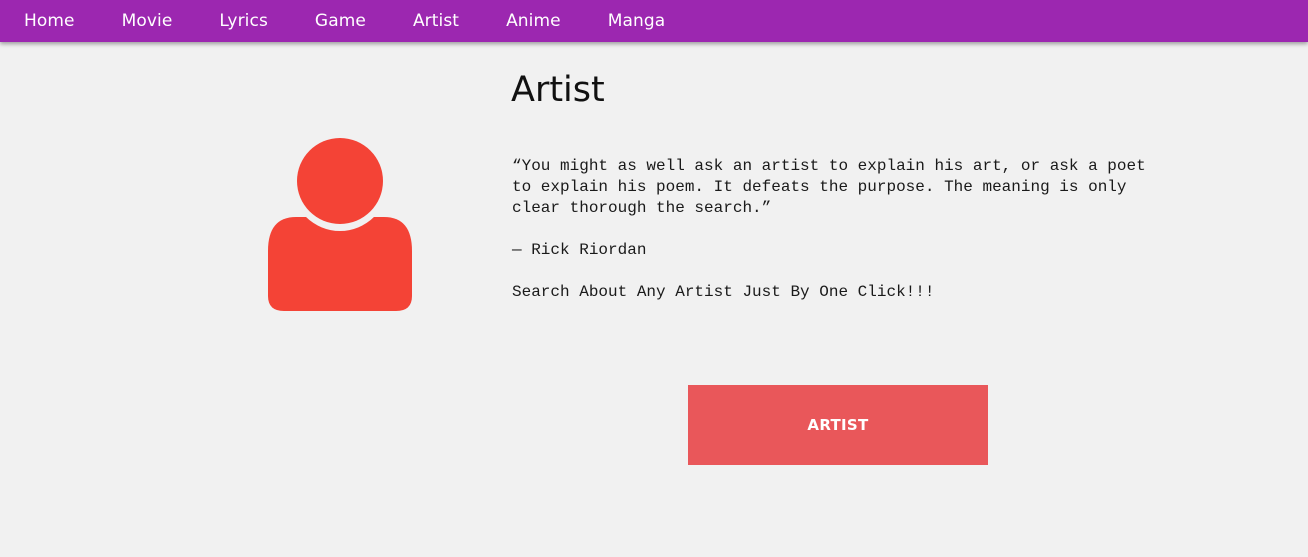 This screenshot has height=557, width=1308. What do you see at coordinates (243, 21) in the screenshot?
I see `nav-link-lyrics: Lyrics` at bounding box center [243, 21].